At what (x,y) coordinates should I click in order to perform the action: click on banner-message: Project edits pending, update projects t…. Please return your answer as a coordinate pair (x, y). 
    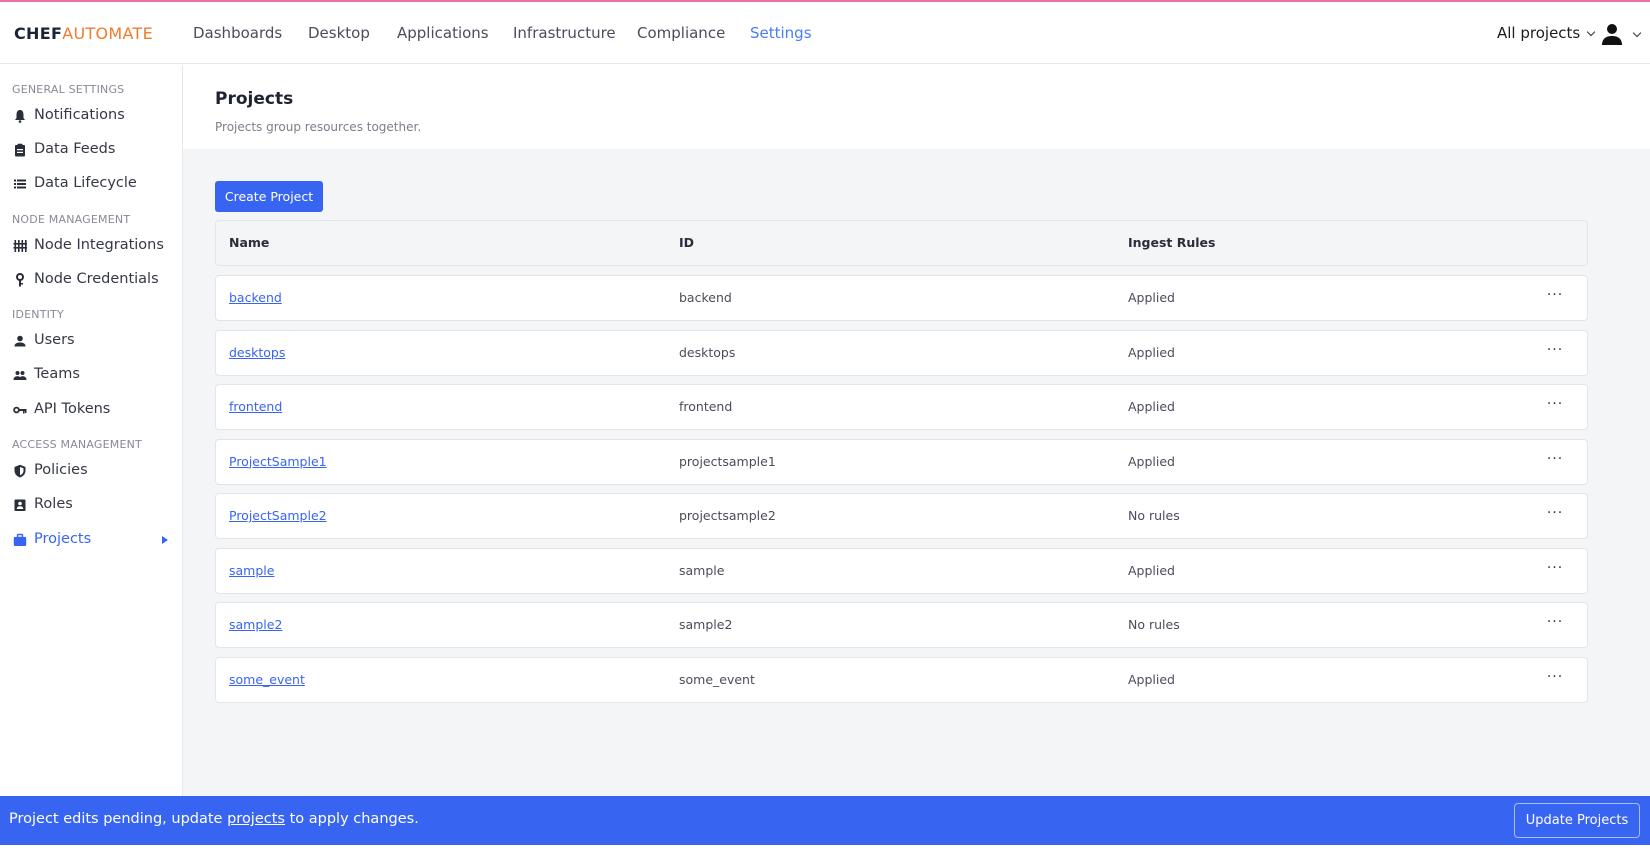
    Looking at the image, I should click on (214, 819).